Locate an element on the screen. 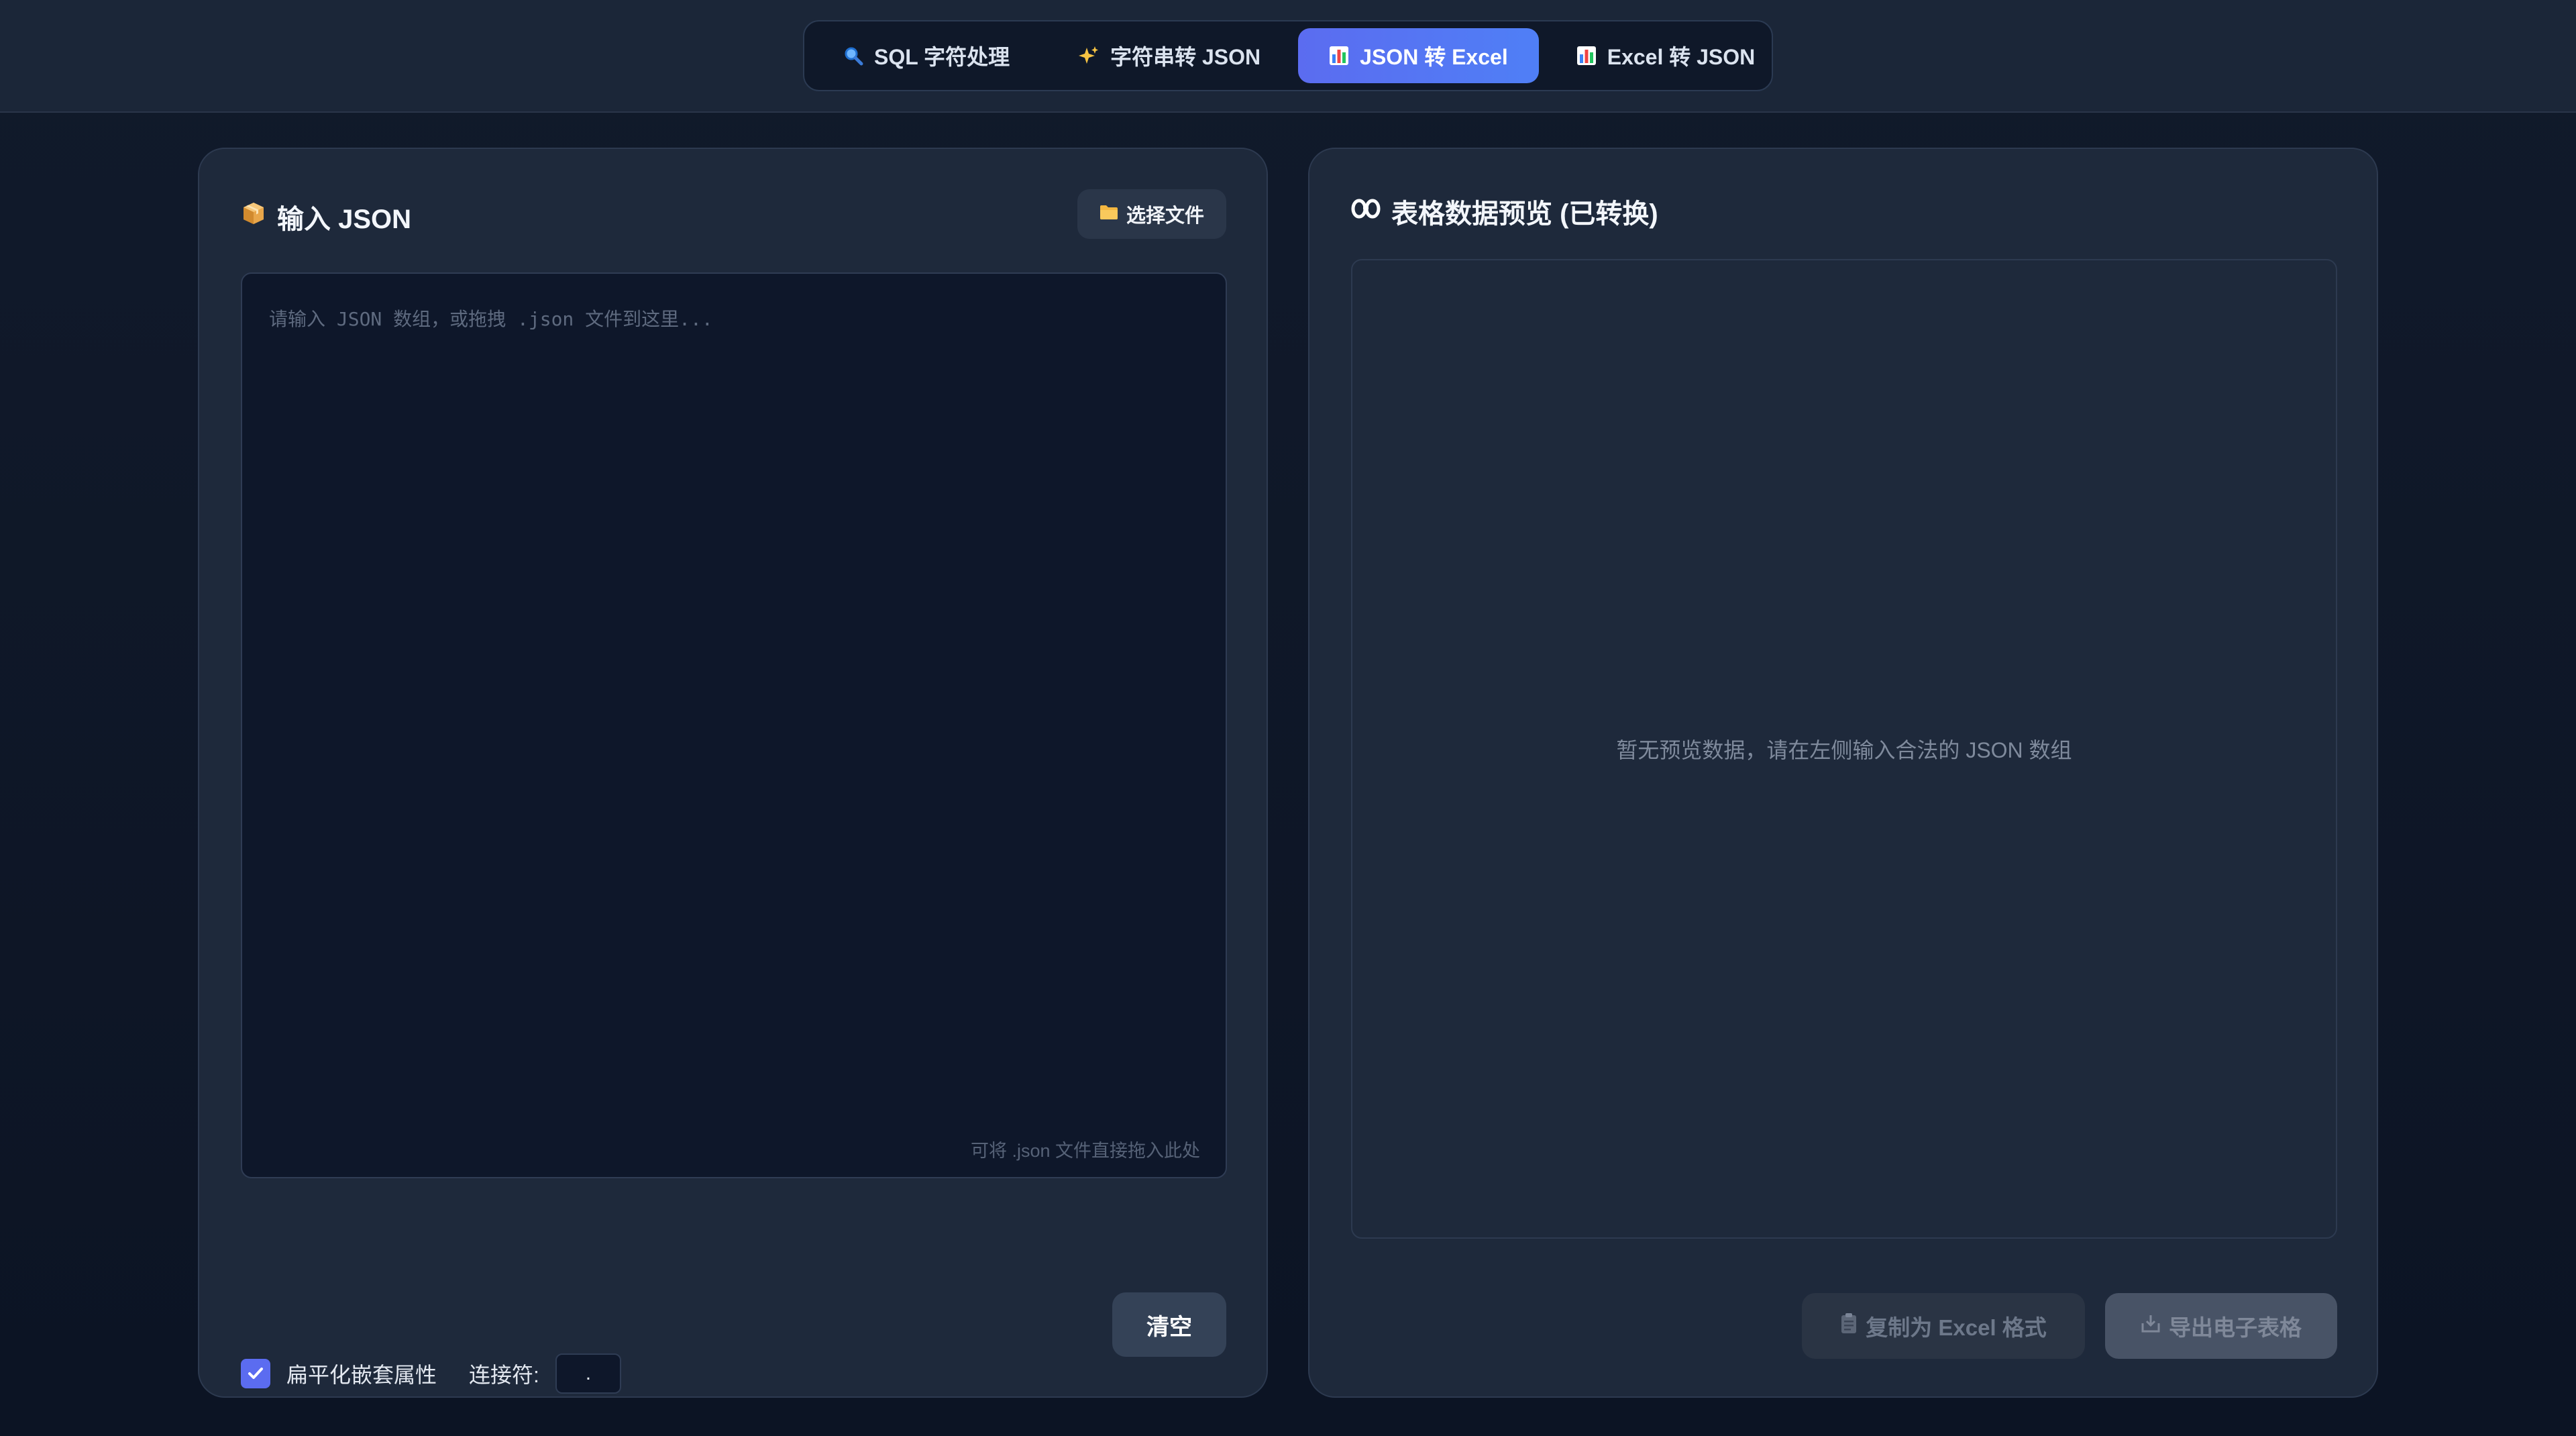 The width and height of the screenshot is (2576, 1436). export-spreadsheet-button: 导出电子表格 is located at coordinates (2221, 1326).